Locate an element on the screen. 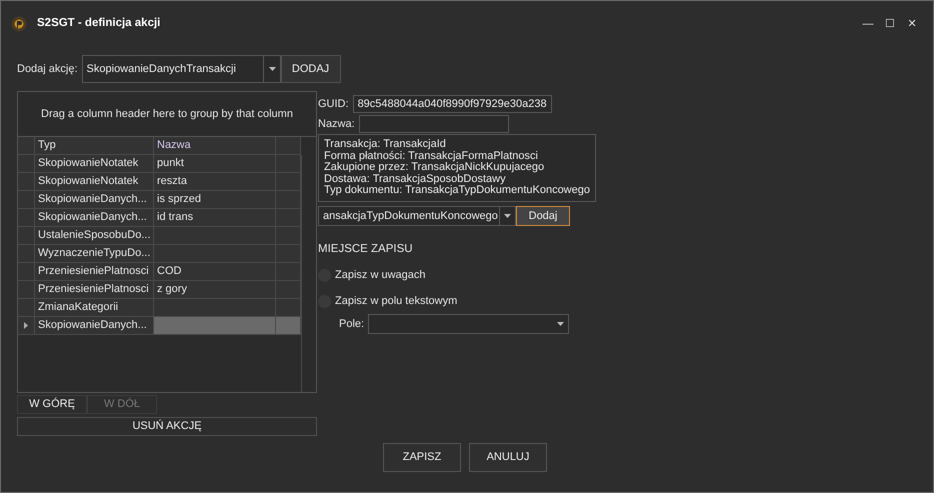 The width and height of the screenshot is (934, 493). app-icon is located at coordinates (19, 24).